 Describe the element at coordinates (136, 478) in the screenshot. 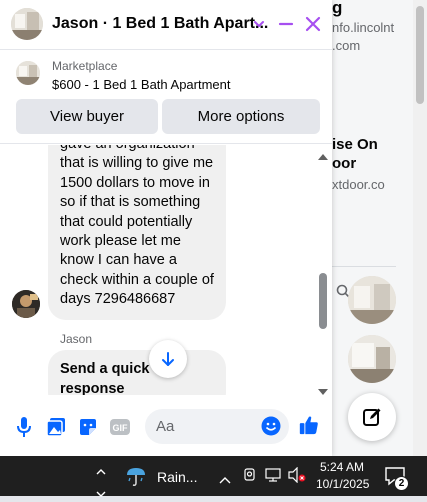

I see `weather-rain-icon` at that location.